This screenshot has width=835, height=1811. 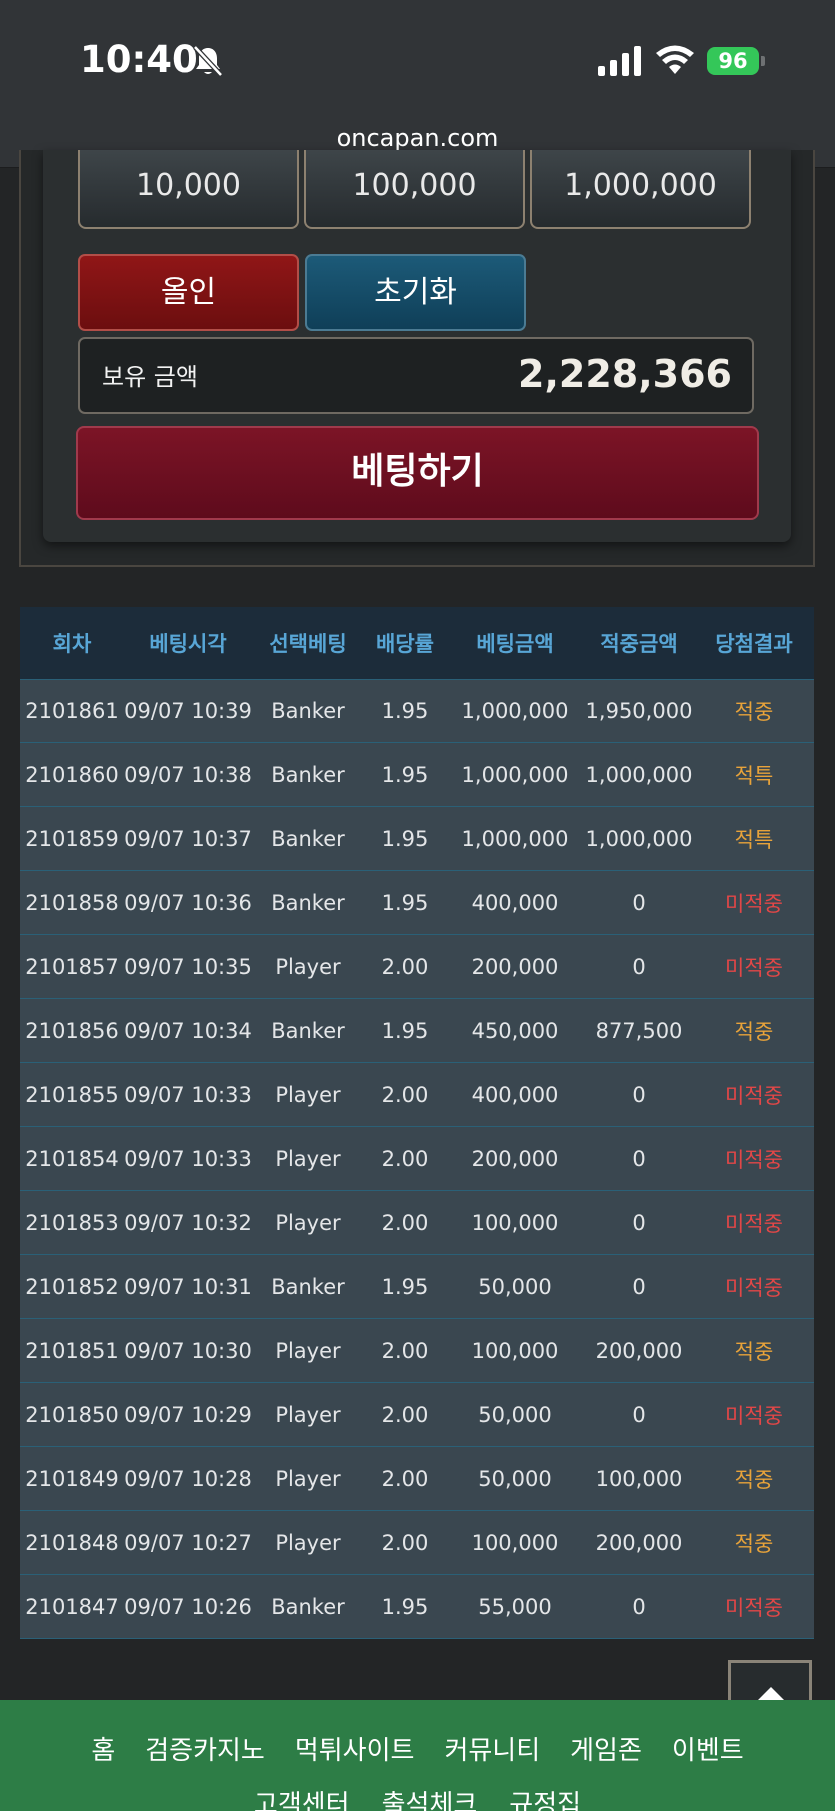 I want to click on cell-round: 2101852, so click(x=72, y=1286).